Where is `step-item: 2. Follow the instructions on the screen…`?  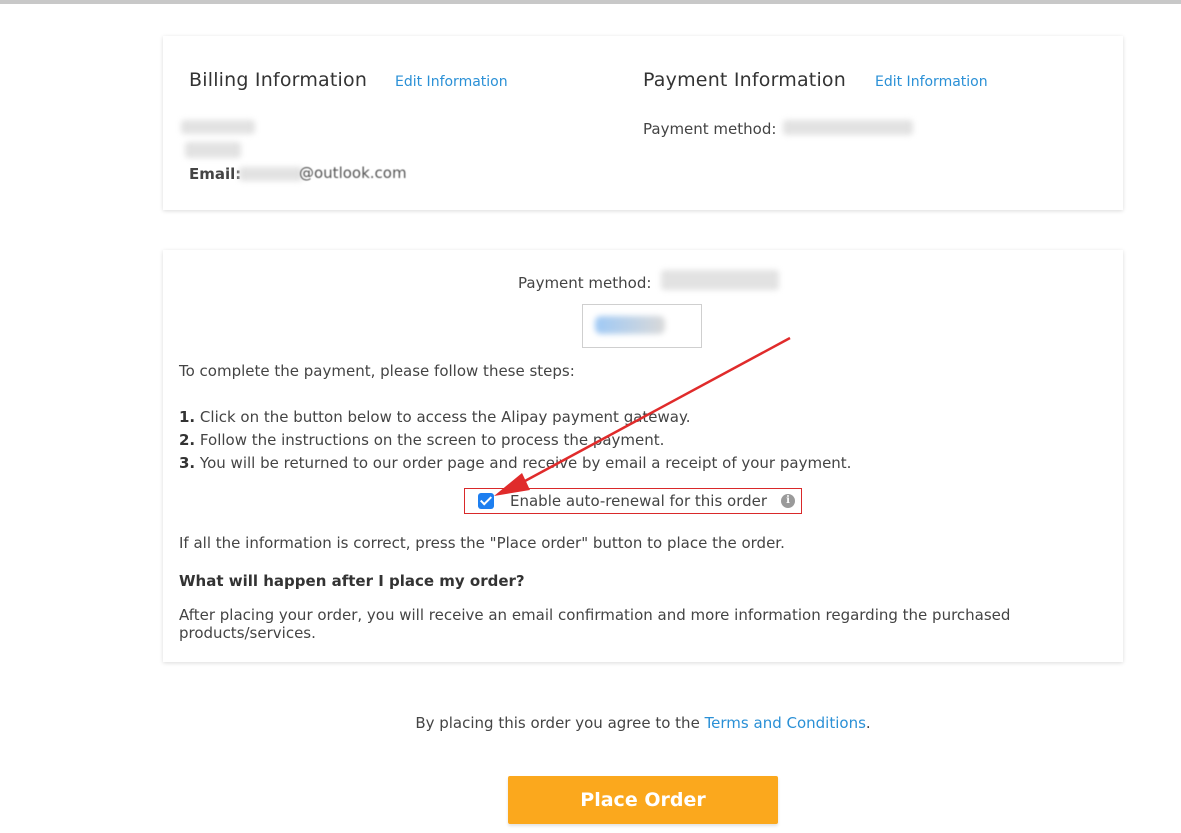 step-item: 2. Follow the instructions on the screen… is located at coordinates (515, 440).